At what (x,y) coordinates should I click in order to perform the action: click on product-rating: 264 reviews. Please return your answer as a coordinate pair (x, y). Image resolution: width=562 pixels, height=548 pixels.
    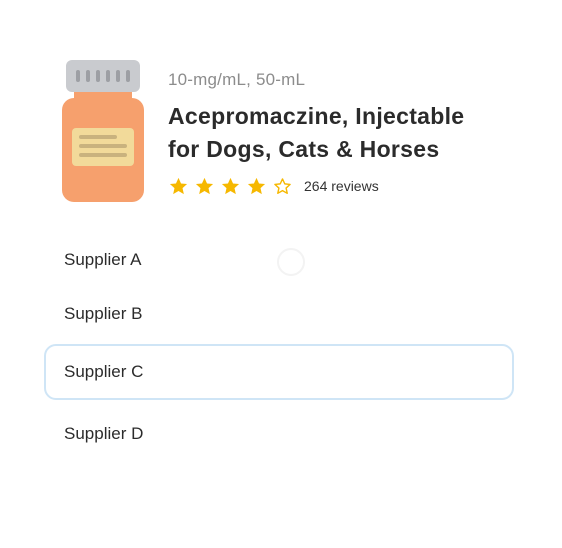
    Looking at the image, I should click on (273, 186).